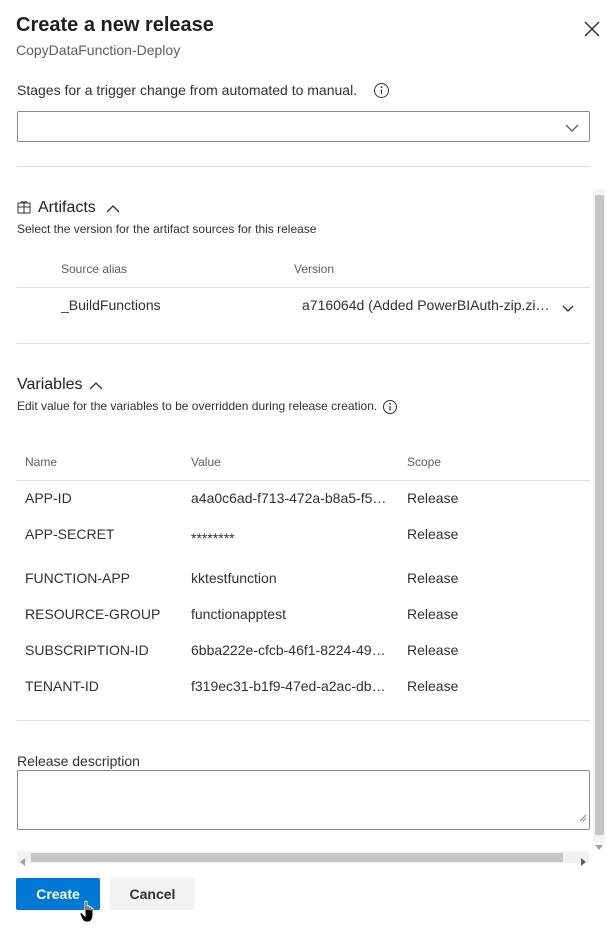 This screenshot has height=929, width=607. I want to click on variable-name: APP-ID, so click(48, 498).